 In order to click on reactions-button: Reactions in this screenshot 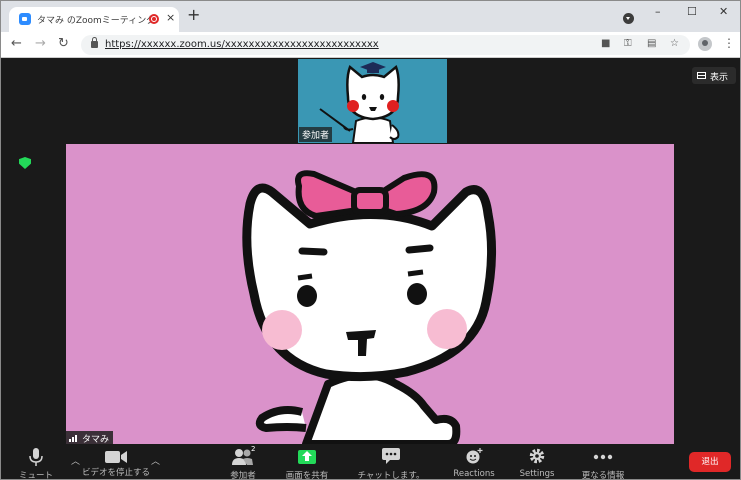, I will do `click(474, 461)`.